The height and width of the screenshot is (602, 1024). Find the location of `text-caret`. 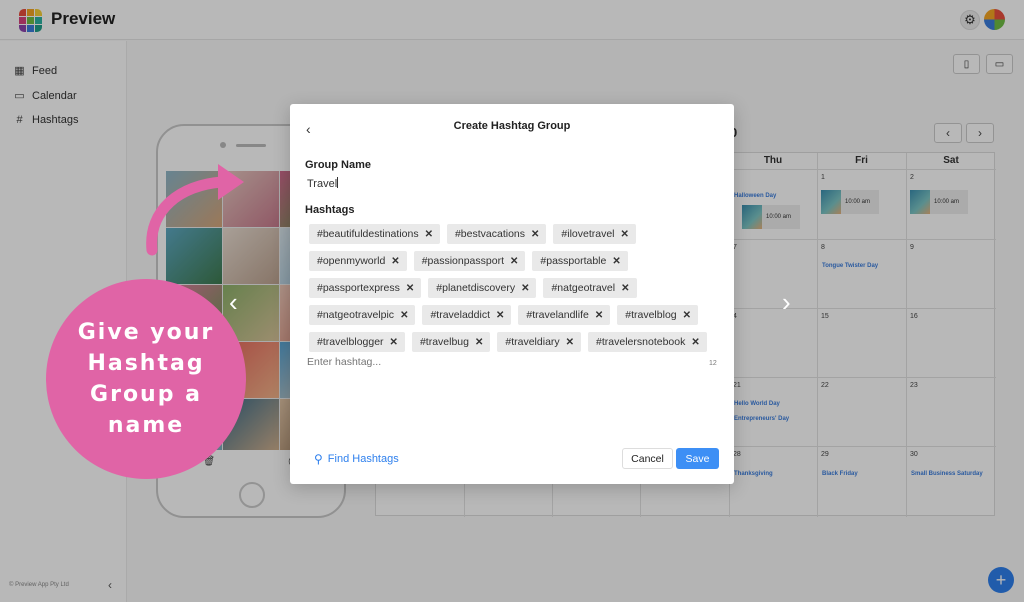

text-caret is located at coordinates (338, 182).